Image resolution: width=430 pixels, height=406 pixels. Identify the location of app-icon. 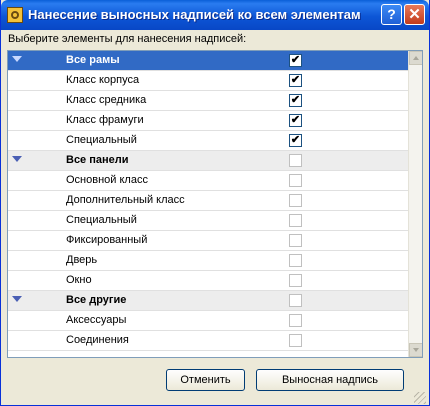
(15, 15).